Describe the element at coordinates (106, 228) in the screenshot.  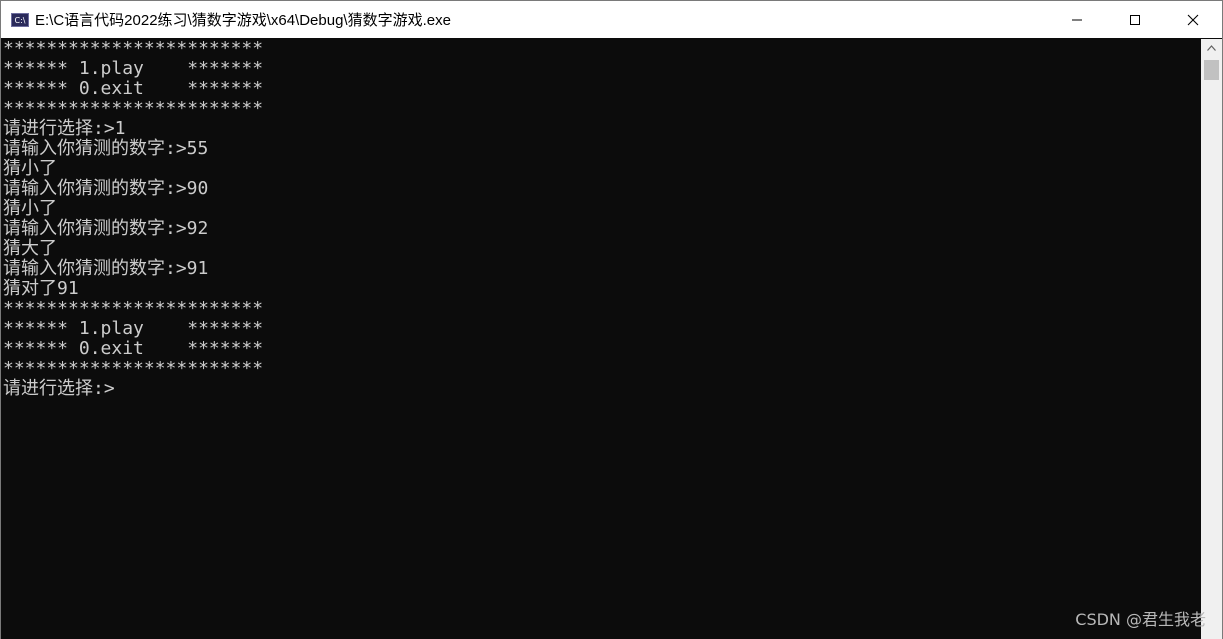
I see `console-line: 请输入你猜测的数字:>92` at that location.